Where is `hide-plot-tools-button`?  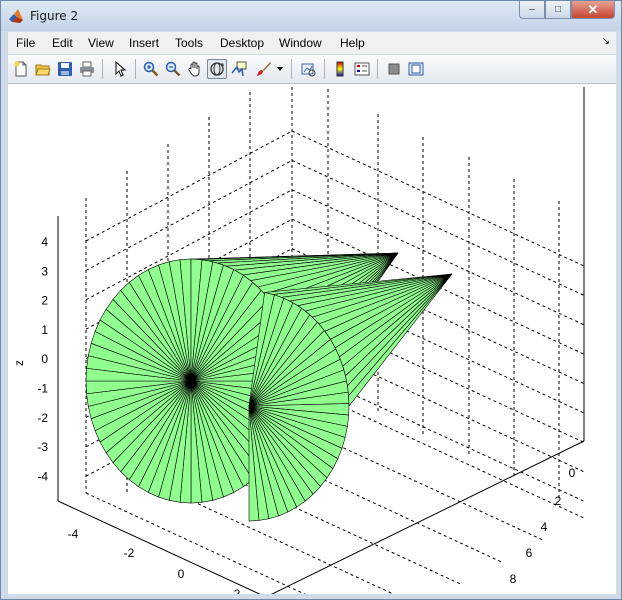
hide-plot-tools-button is located at coordinates (394, 69).